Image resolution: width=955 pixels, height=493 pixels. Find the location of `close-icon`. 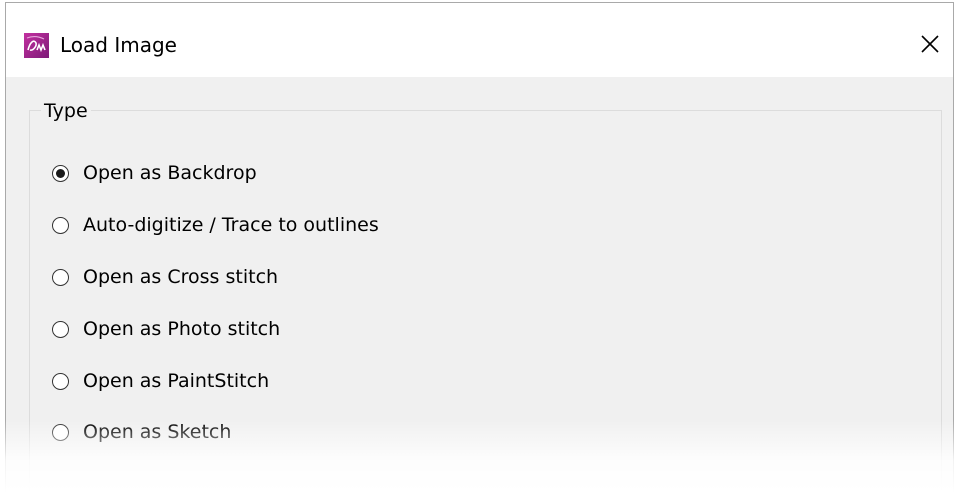

close-icon is located at coordinates (930, 44).